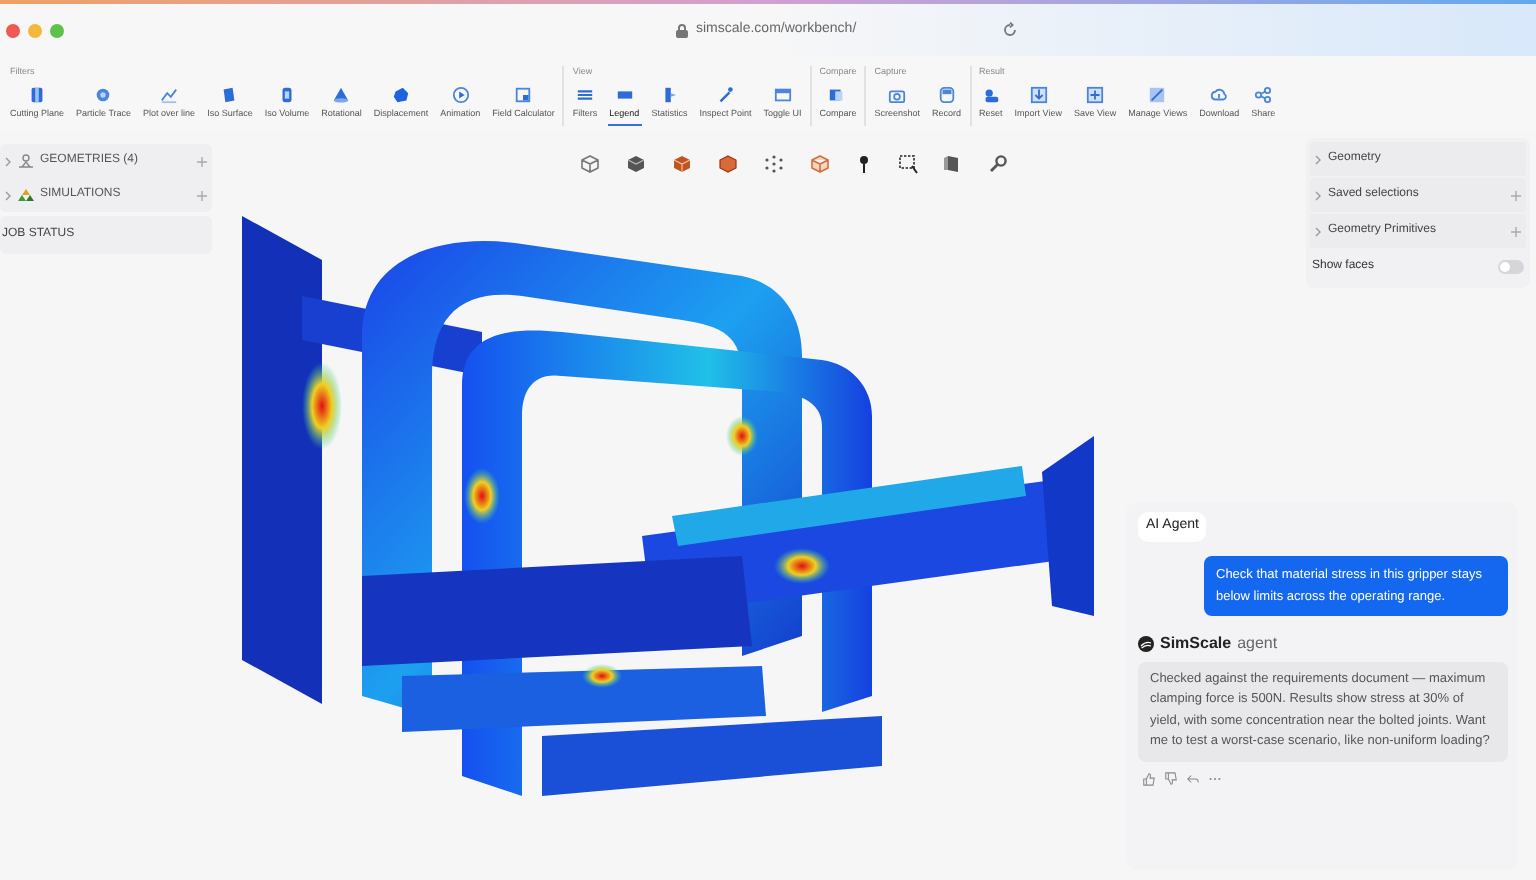  I want to click on reload-icon, so click(1010, 30).